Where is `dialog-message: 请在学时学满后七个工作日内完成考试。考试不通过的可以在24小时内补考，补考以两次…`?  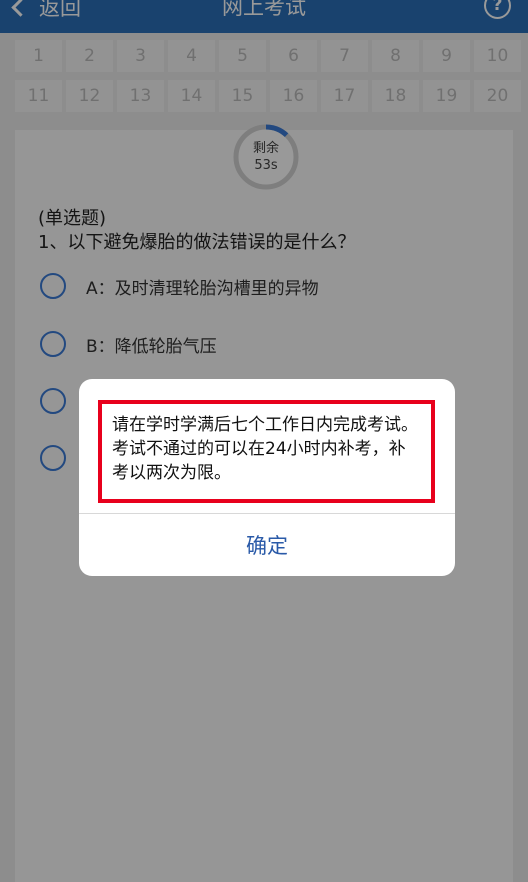
dialog-message: 请在学时学满后七个工作日内完成考试。考试不通过的可以在24小时内补考，补考以两次… is located at coordinates (266, 451).